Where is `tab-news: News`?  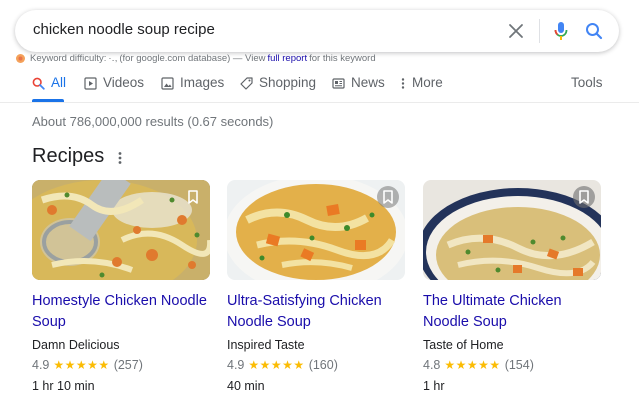
tab-news: News is located at coordinates (358, 88).